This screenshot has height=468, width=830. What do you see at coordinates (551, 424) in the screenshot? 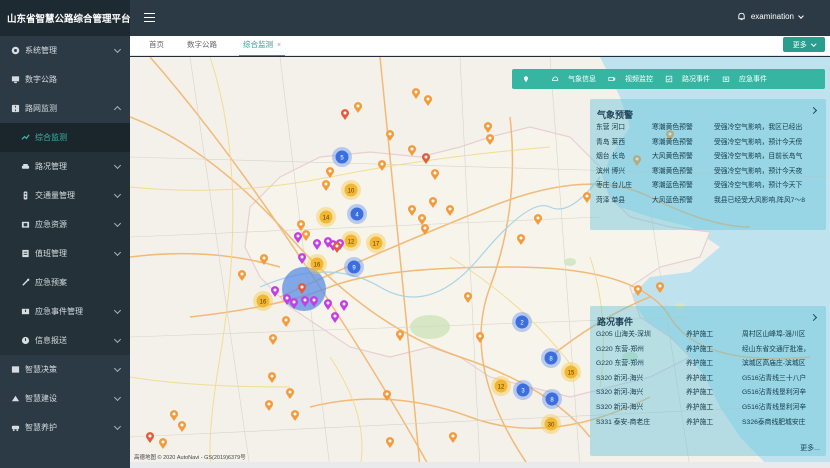
I see `map-cluster: 30` at bounding box center [551, 424].